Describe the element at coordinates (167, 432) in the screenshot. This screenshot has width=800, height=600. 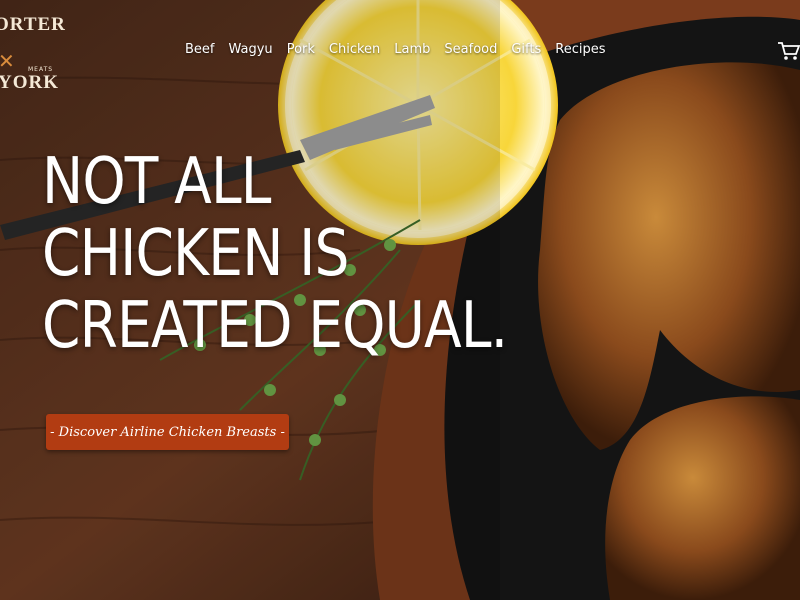
I see `discover-airline-chicken-button: - Discover Airline Chicken Breasts -` at that location.